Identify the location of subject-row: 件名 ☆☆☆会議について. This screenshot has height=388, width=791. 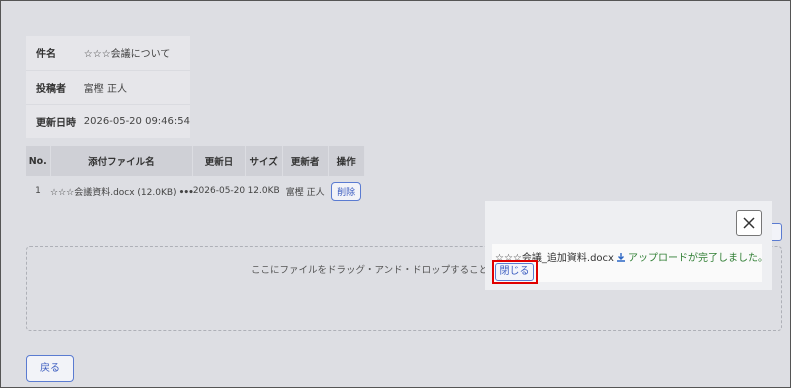
(108, 53).